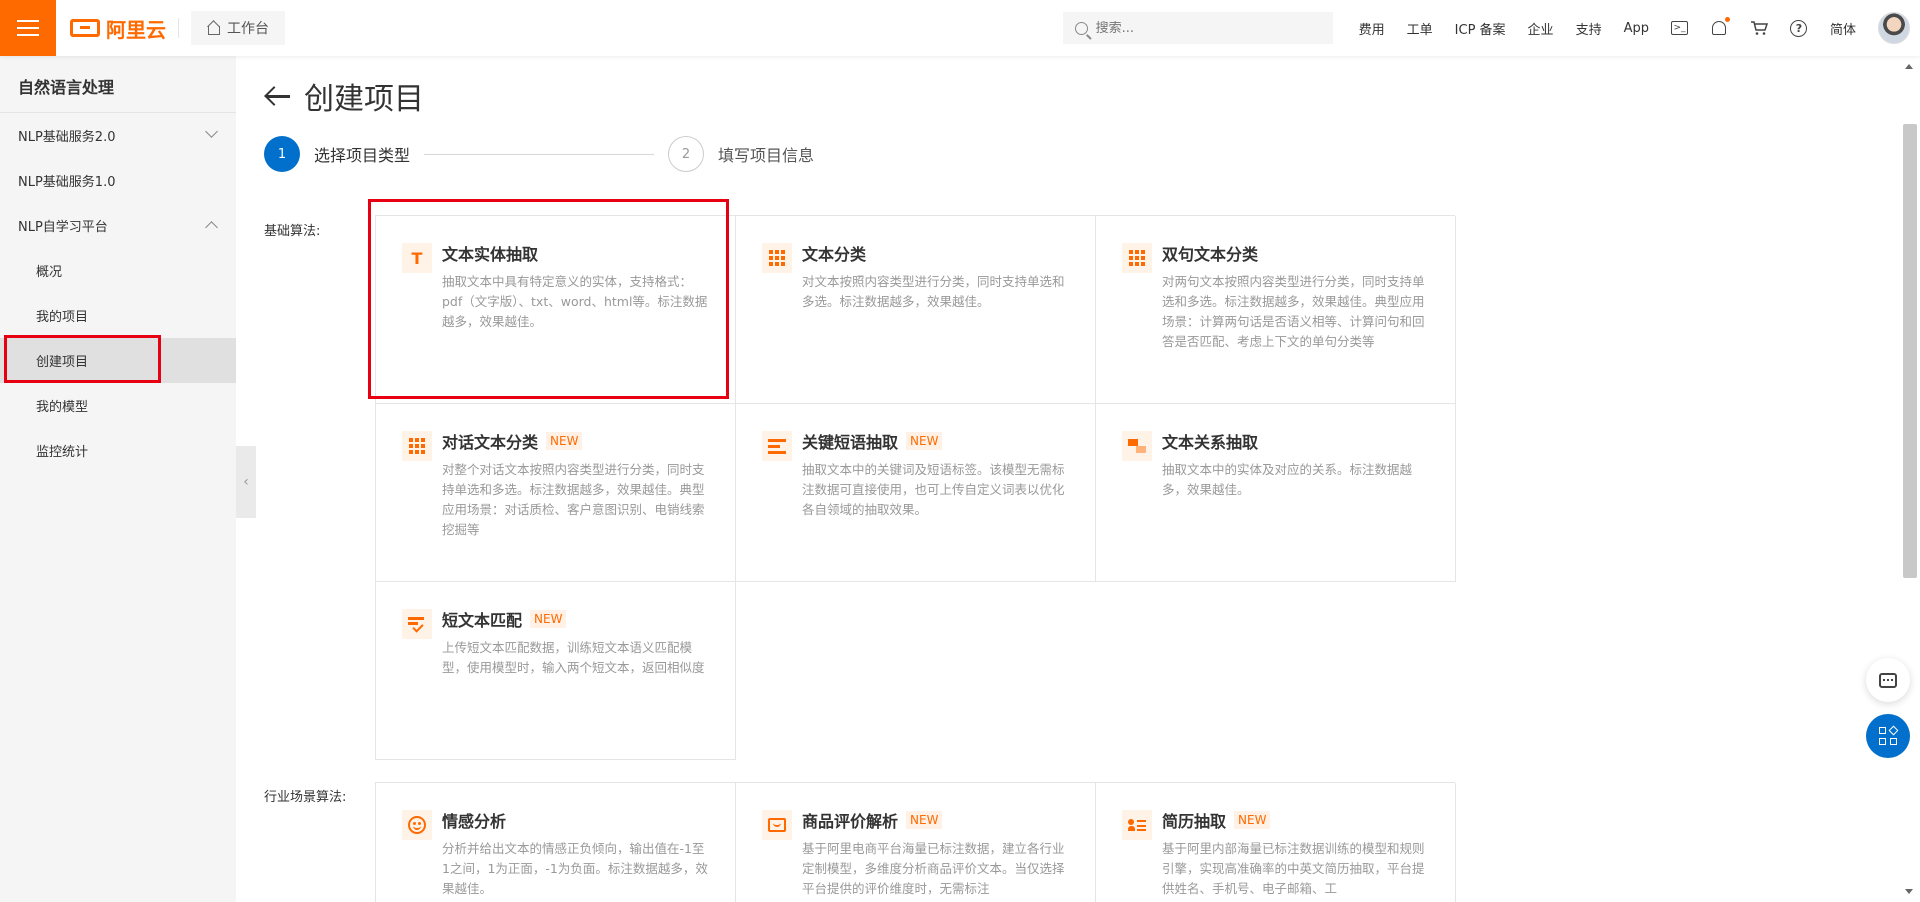 This screenshot has width=1920, height=902. What do you see at coordinates (238, 28) in the screenshot?
I see `workbench-button: 工作台` at bounding box center [238, 28].